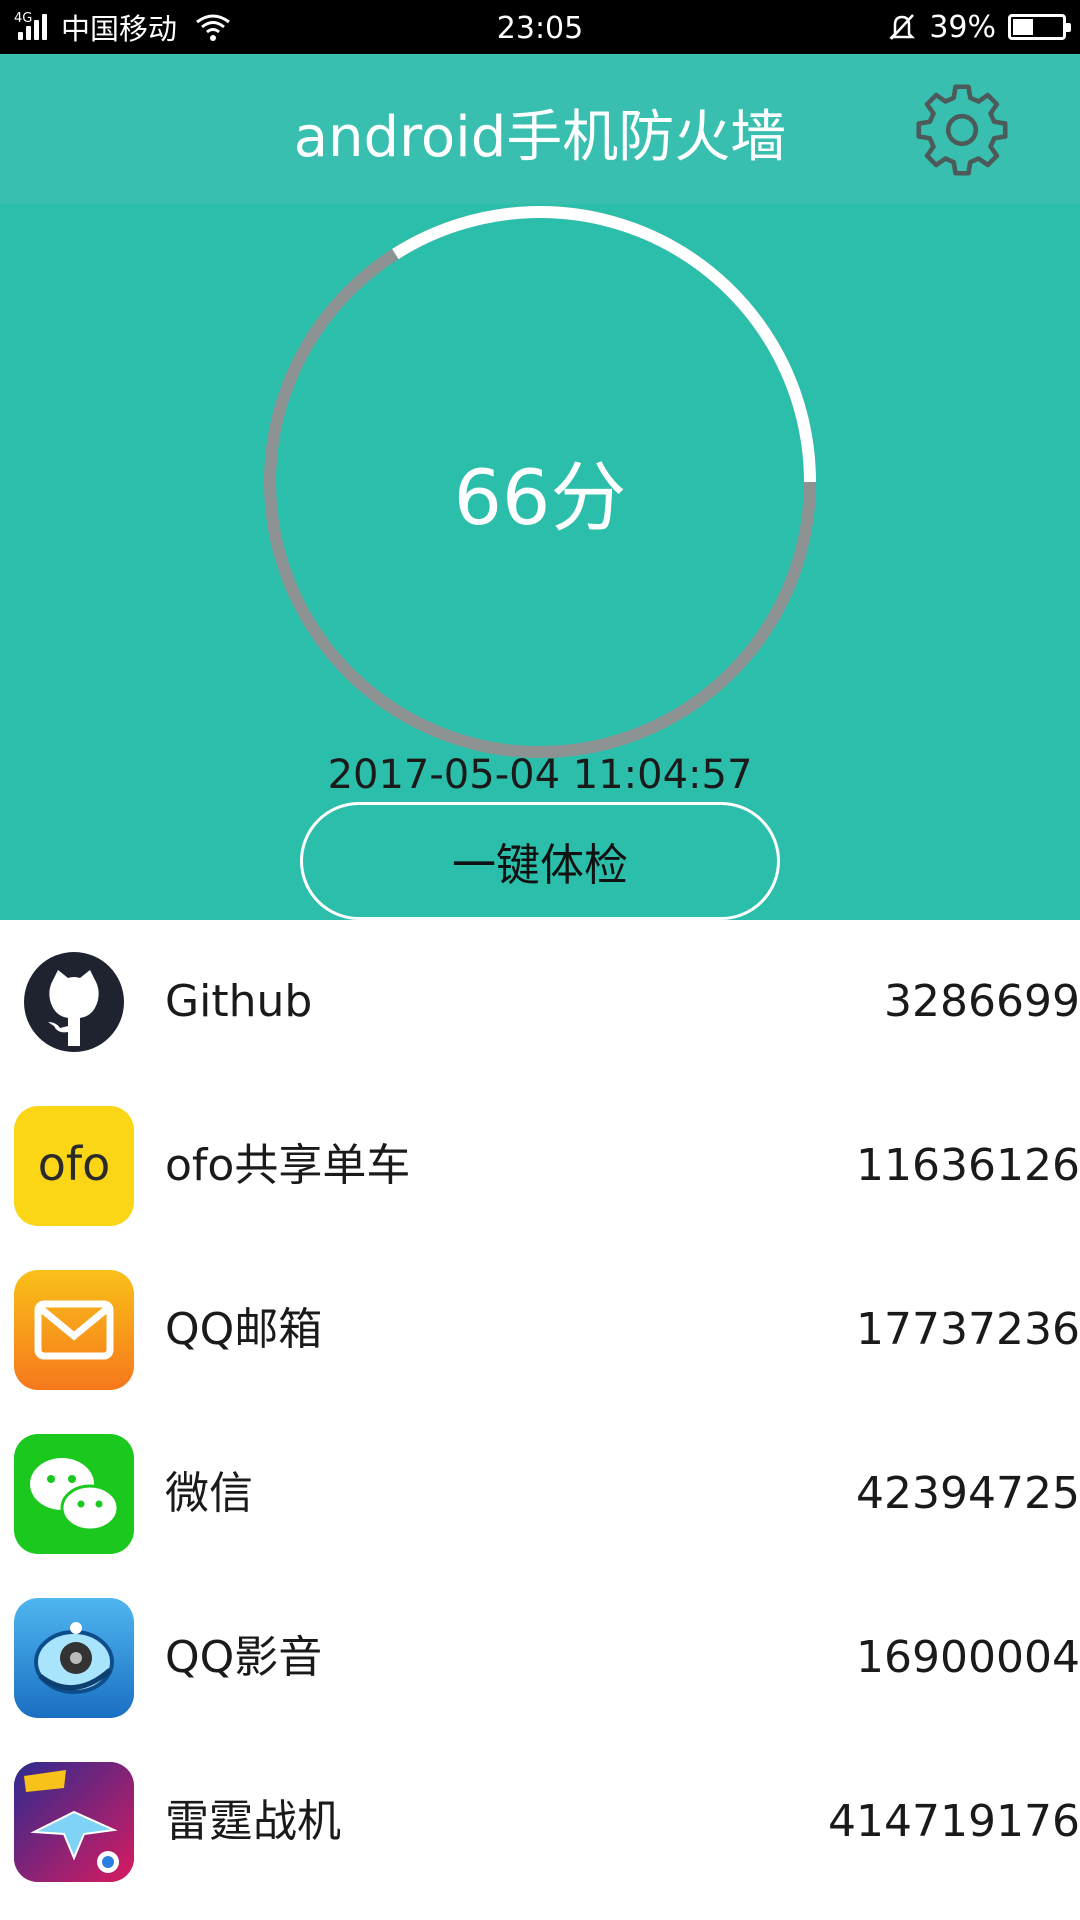  I want to click on app-name: ofo共享单车, so click(288, 1165).